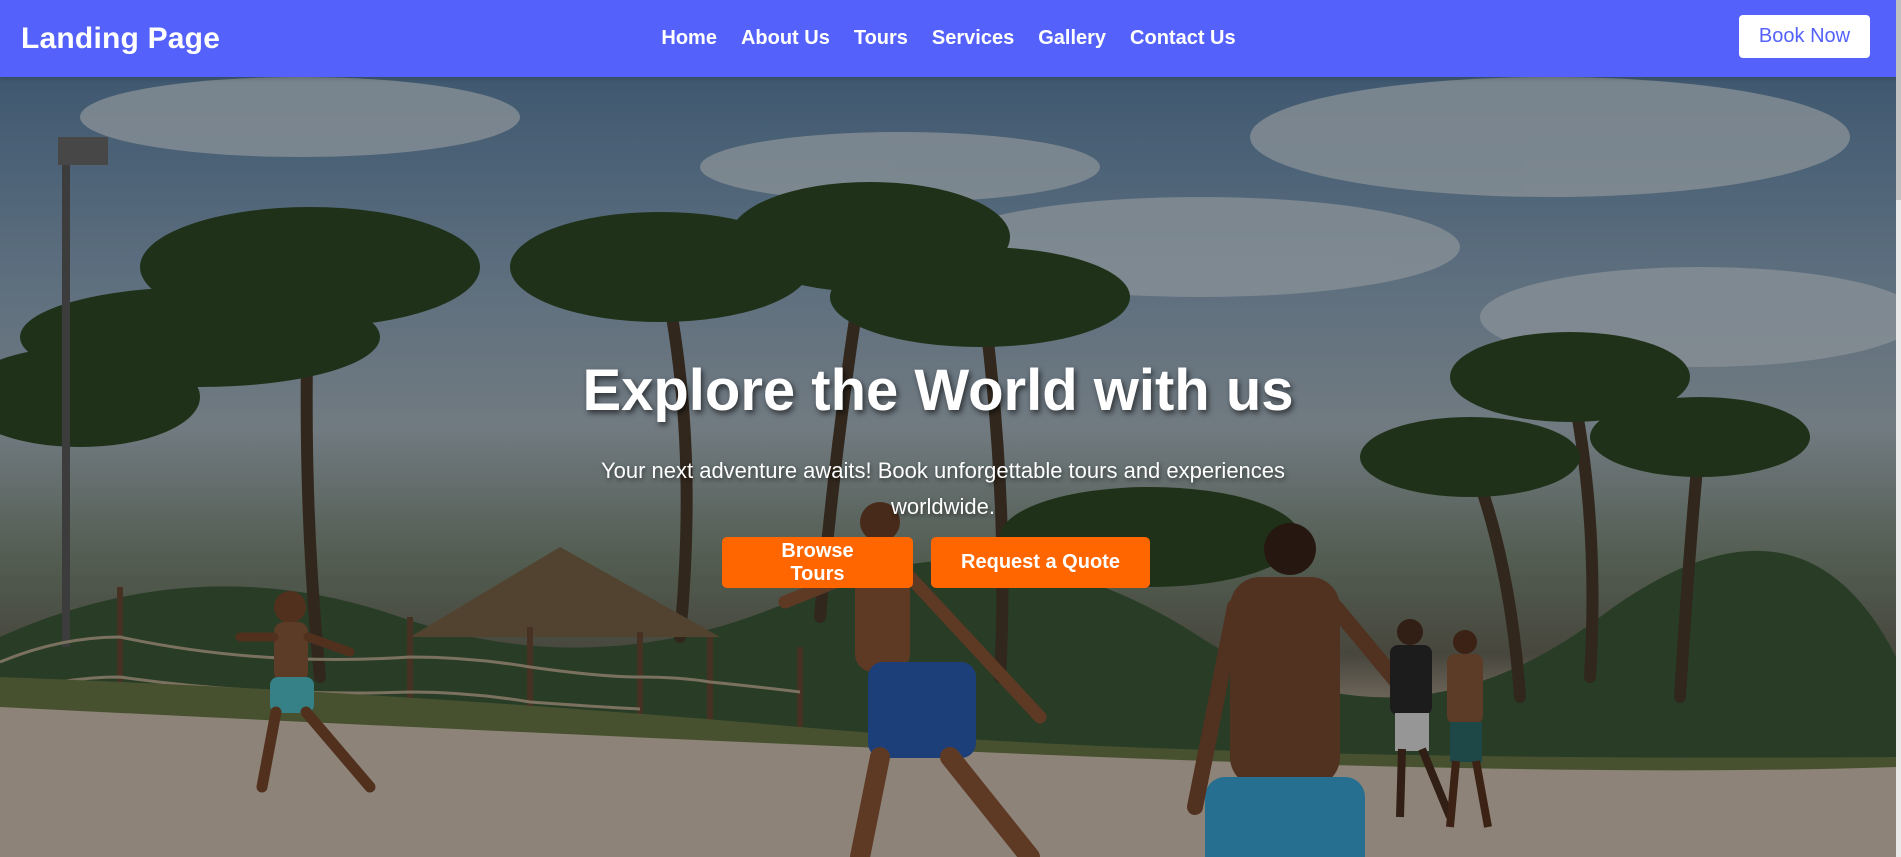 The image size is (1901, 857). I want to click on page-scrollbar, so click(1898, 428).